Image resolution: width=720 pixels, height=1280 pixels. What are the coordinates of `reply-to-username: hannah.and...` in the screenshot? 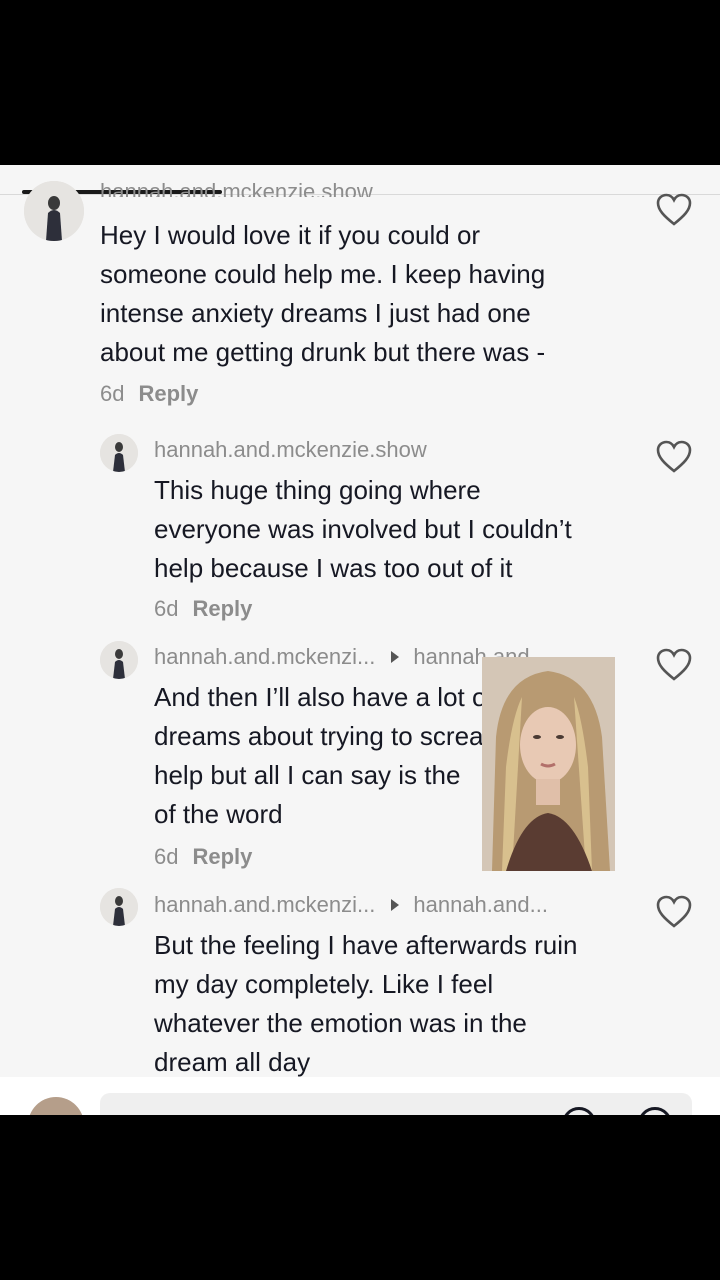 It's located at (480, 904).